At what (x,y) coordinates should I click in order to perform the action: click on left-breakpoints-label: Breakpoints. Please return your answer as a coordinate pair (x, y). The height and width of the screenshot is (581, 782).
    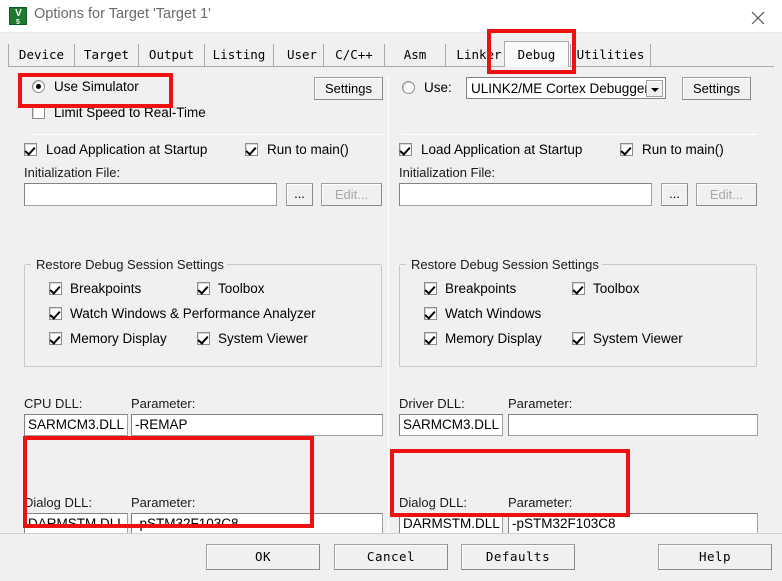
    Looking at the image, I should click on (105, 288).